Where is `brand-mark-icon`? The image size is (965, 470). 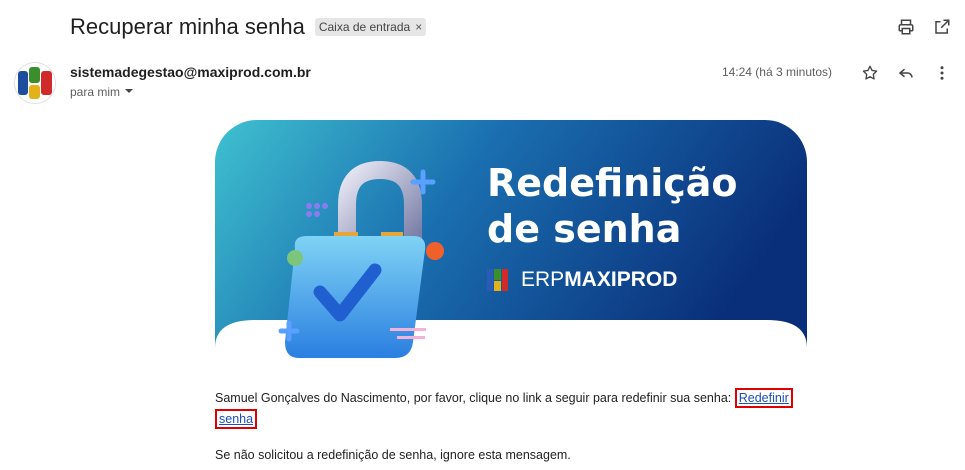
brand-mark-icon is located at coordinates (502, 280).